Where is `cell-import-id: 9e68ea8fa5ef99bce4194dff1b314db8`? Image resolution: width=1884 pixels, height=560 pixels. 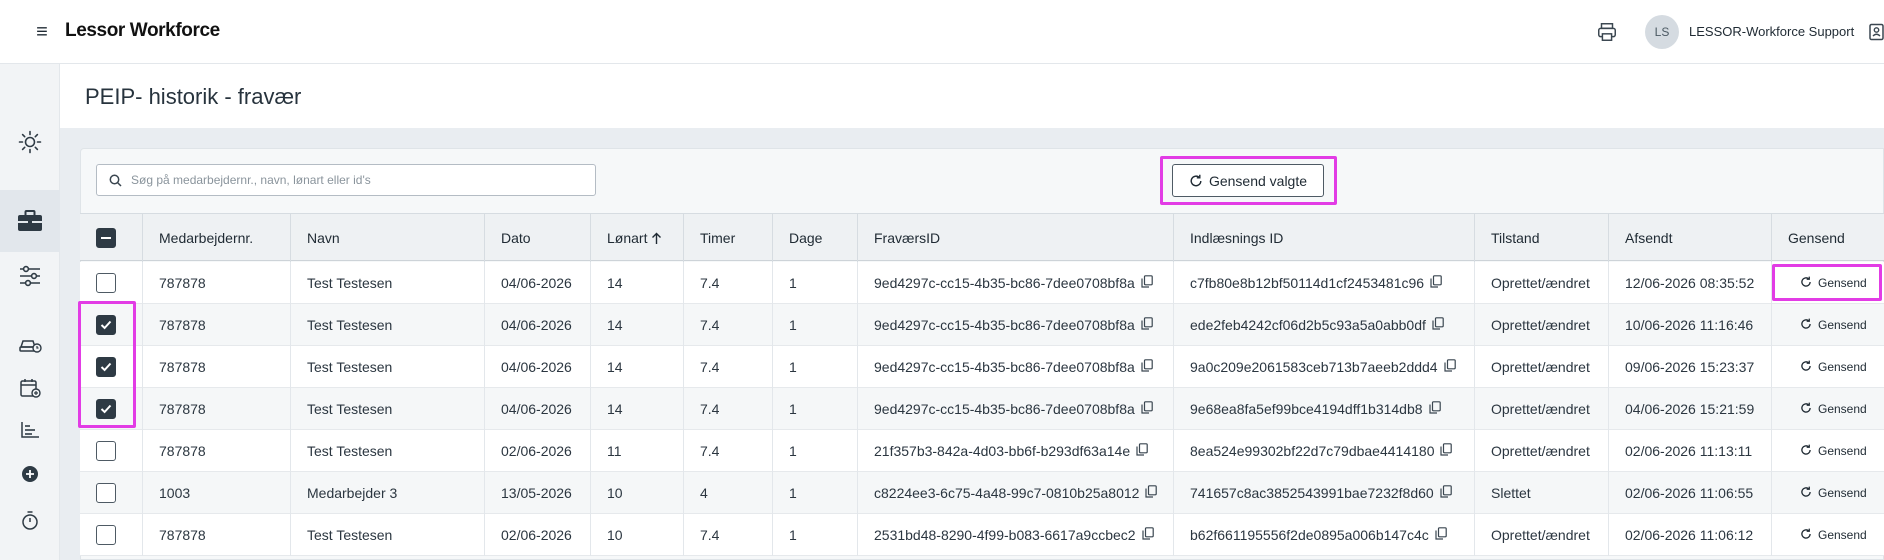 cell-import-id: 9e68ea8fa5ef99bce4194dff1b314db8 is located at coordinates (1323, 409).